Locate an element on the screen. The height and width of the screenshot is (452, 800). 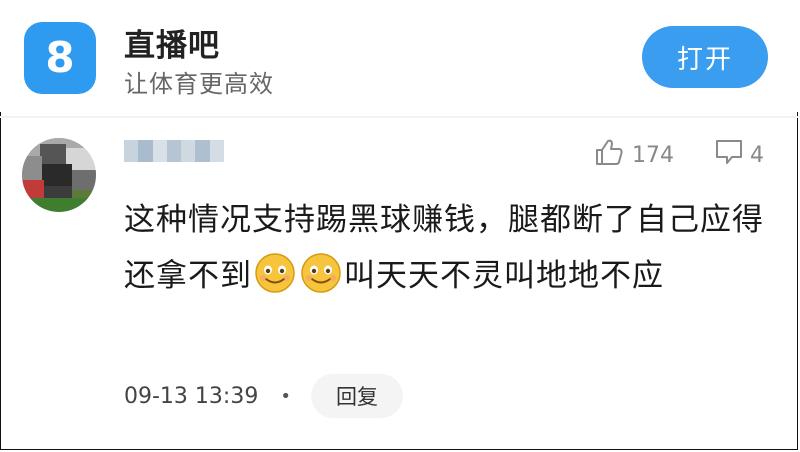
reply-count: 4 is located at coordinates (757, 155).